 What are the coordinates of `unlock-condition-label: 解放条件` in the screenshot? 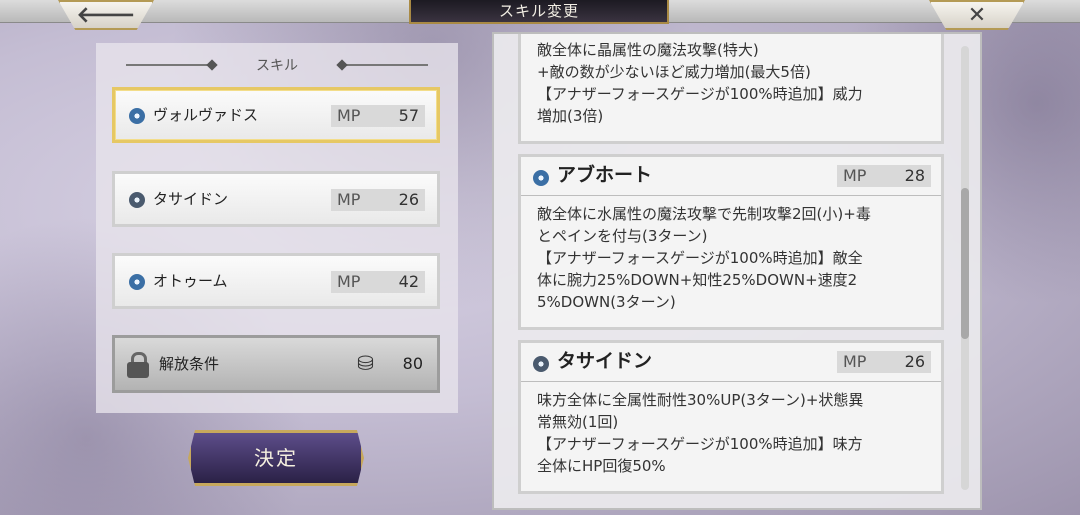 It's located at (189, 364).